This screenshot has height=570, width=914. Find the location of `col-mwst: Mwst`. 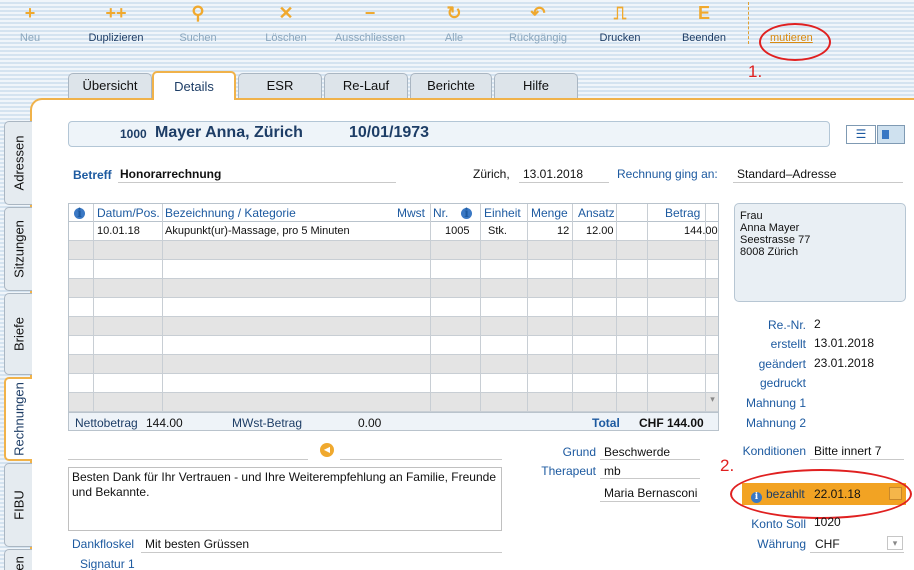

col-mwst: Mwst is located at coordinates (411, 213).